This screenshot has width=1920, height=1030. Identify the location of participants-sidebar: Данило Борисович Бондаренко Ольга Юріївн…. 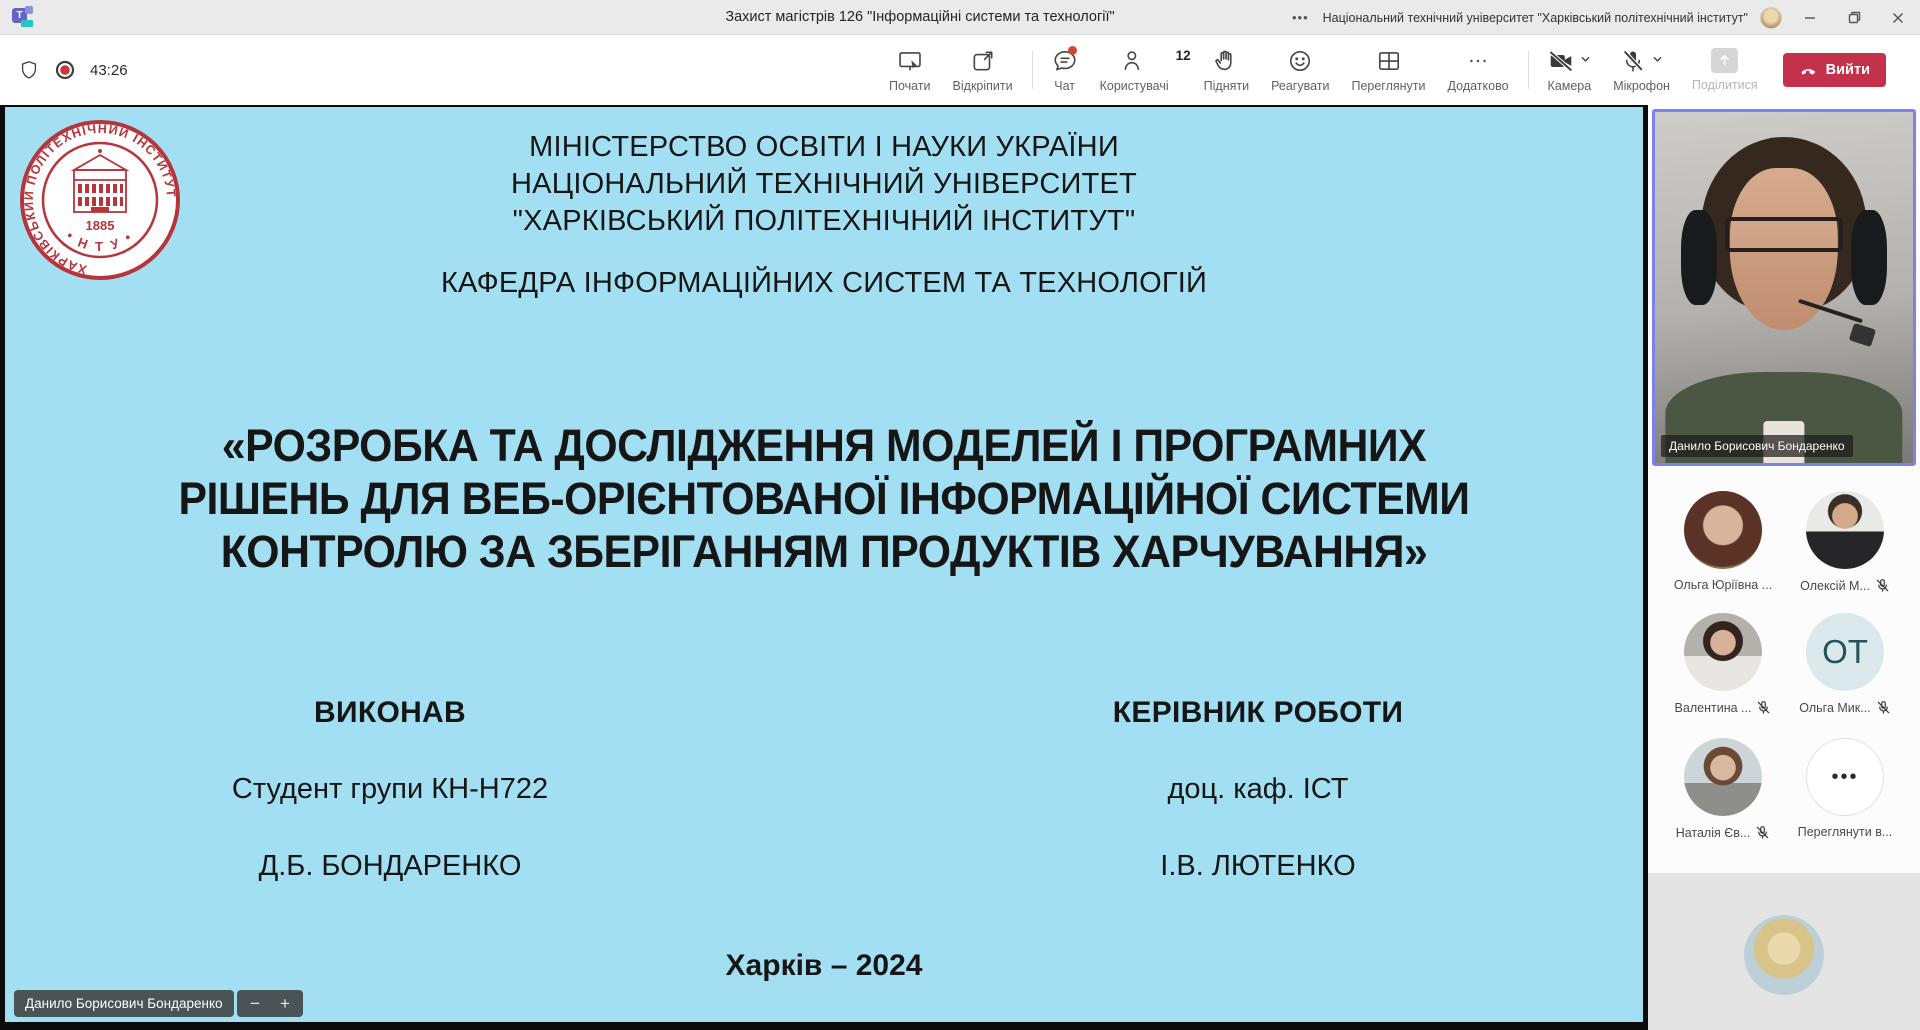
(1784, 567).